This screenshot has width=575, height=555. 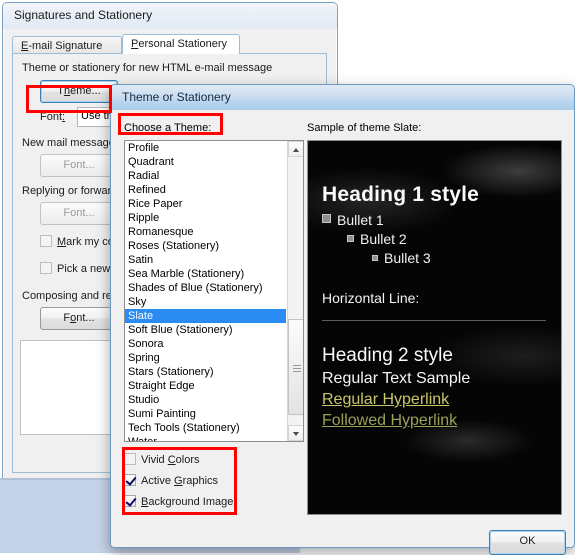 What do you see at coordinates (205, 438) in the screenshot?
I see `theme-list-item: Water` at bounding box center [205, 438].